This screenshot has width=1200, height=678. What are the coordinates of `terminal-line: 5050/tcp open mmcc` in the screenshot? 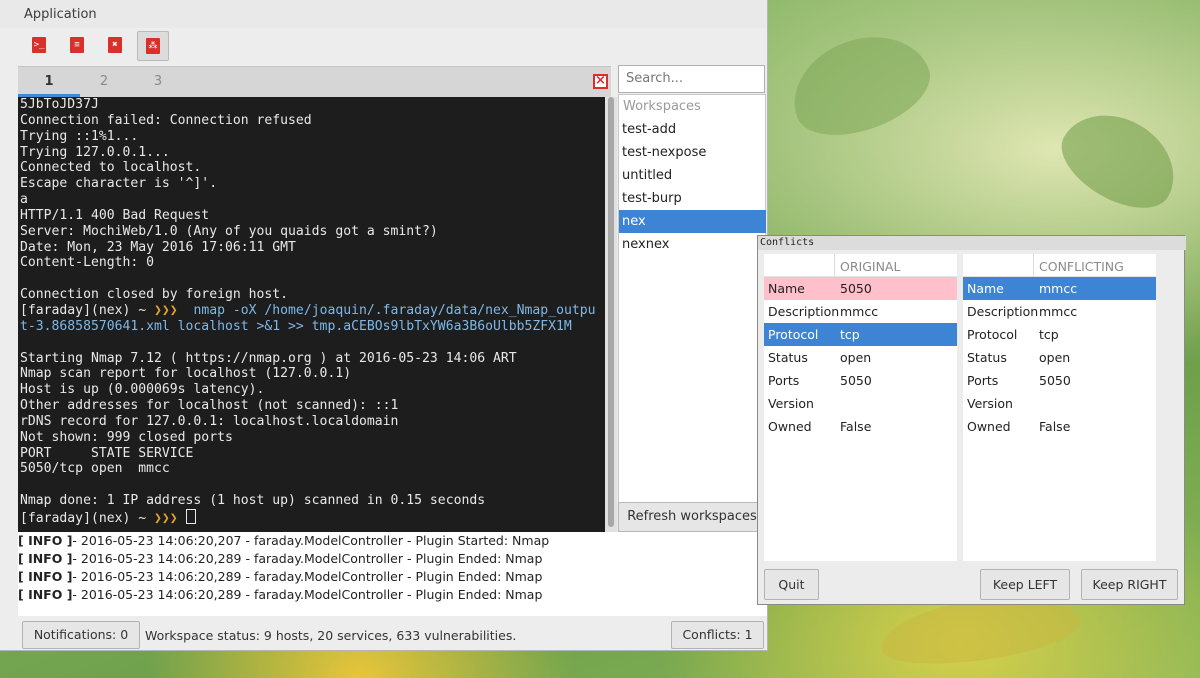 It's located at (95, 469).